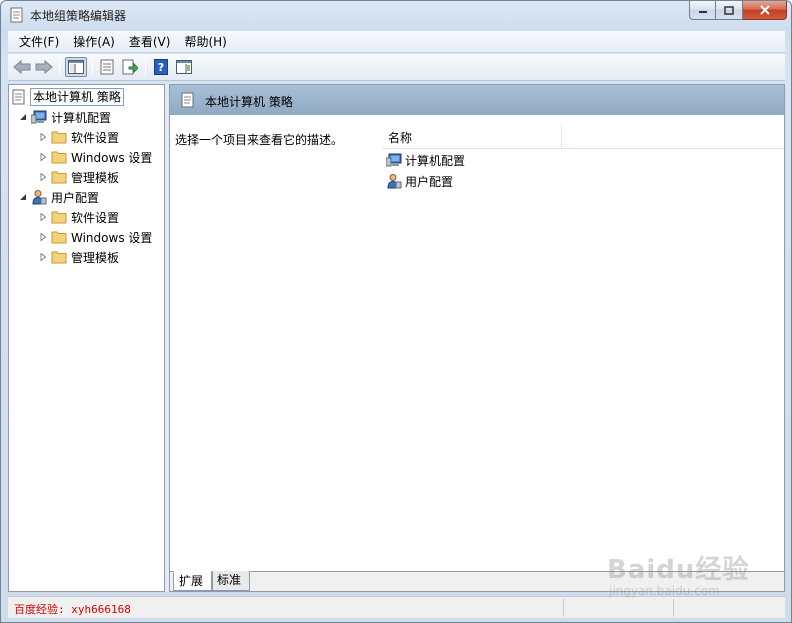  I want to click on menu-bar: 文件(F) 操作(A) 查看(V) 帮助(H), so click(396, 42).